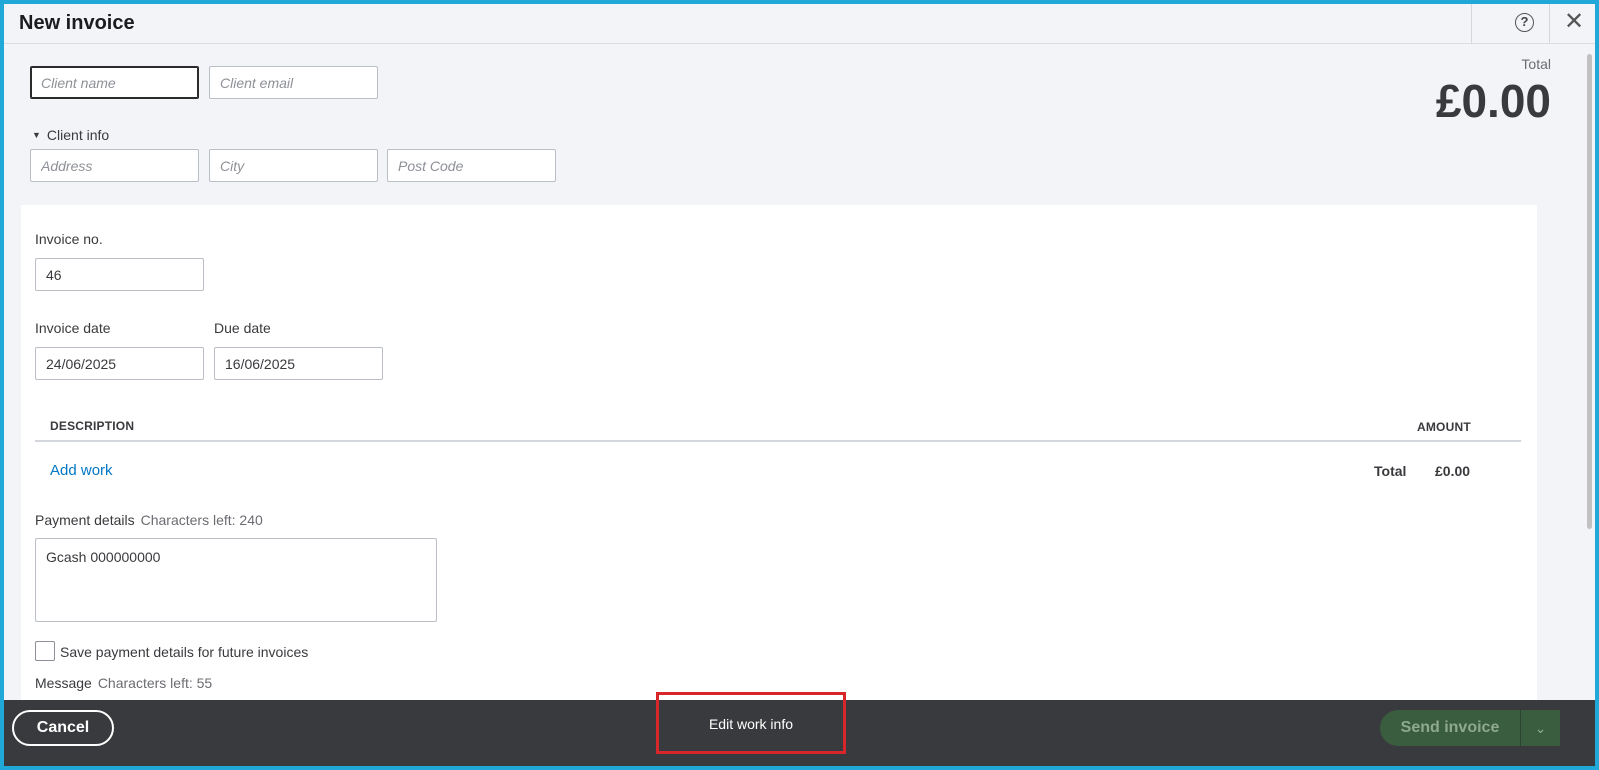  What do you see at coordinates (36, 135) in the screenshot?
I see `caret-down-icon: ▼` at bounding box center [36, 135].